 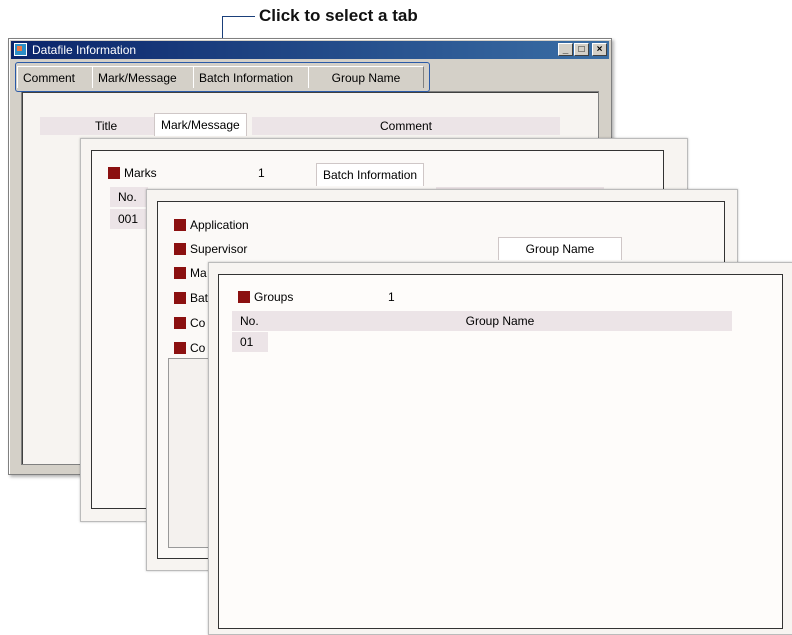 What do you see at coordinates (406, 126) in the screenshot?
I see `column-header-comment: Comment` at bounding box center [406, 126].